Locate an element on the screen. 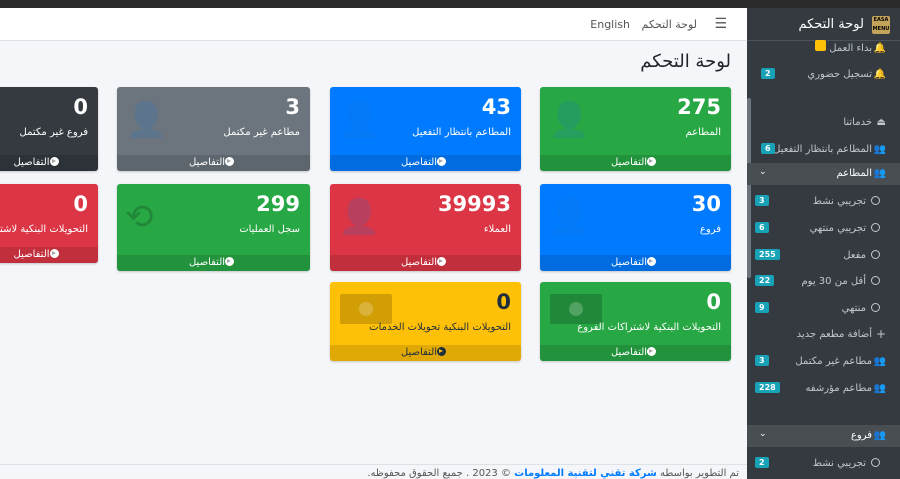  count-badge: 255 is located at coordinates (767, 254).